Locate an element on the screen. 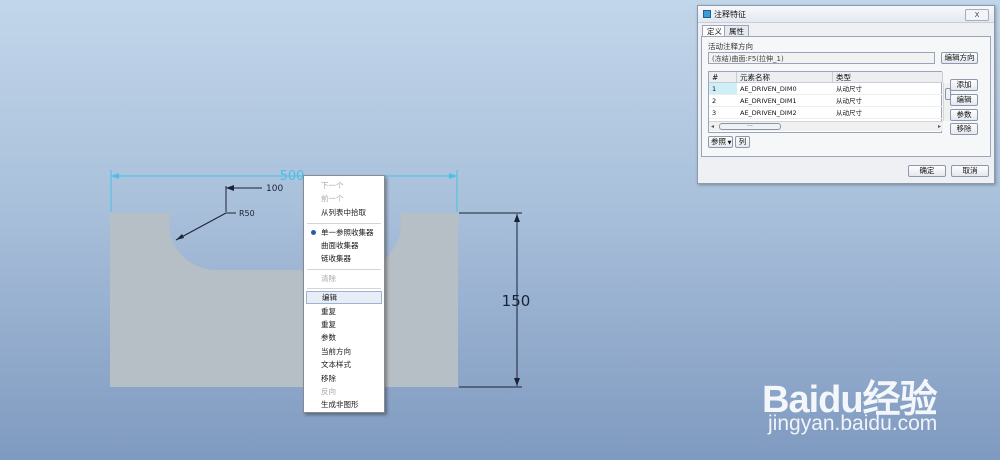 This screenshot has height=460, width=1000. menu-item-chain-collector: 链收集器 is located at coordinates (344, 258).